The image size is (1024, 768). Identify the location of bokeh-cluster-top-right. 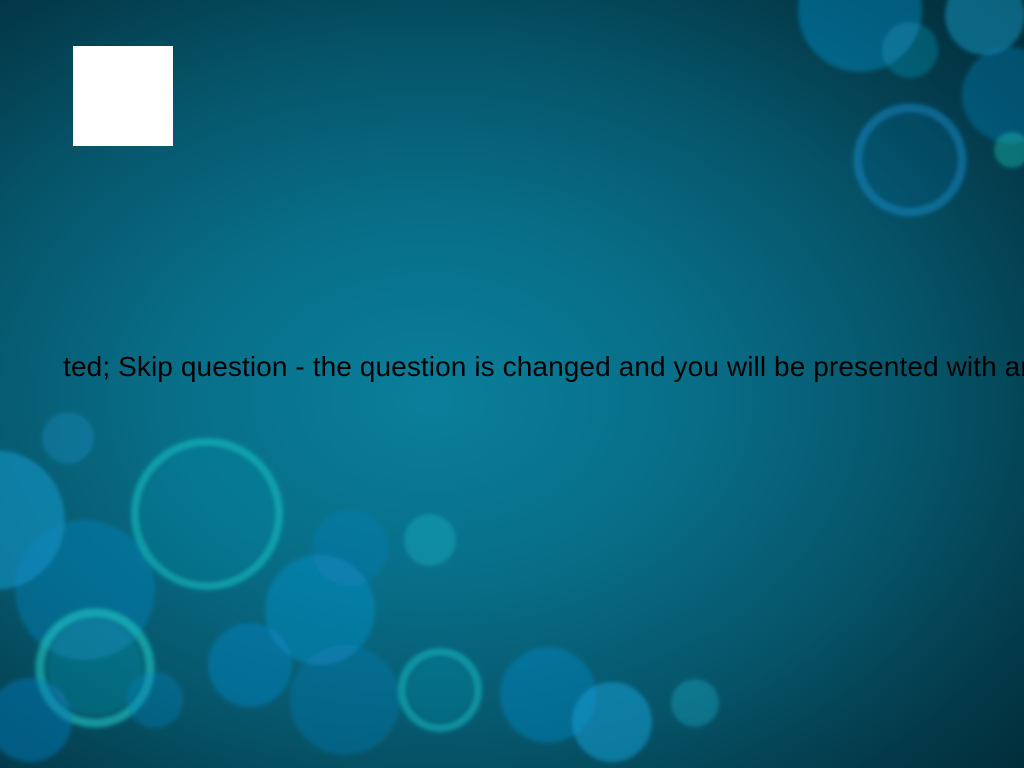
(911, 108).